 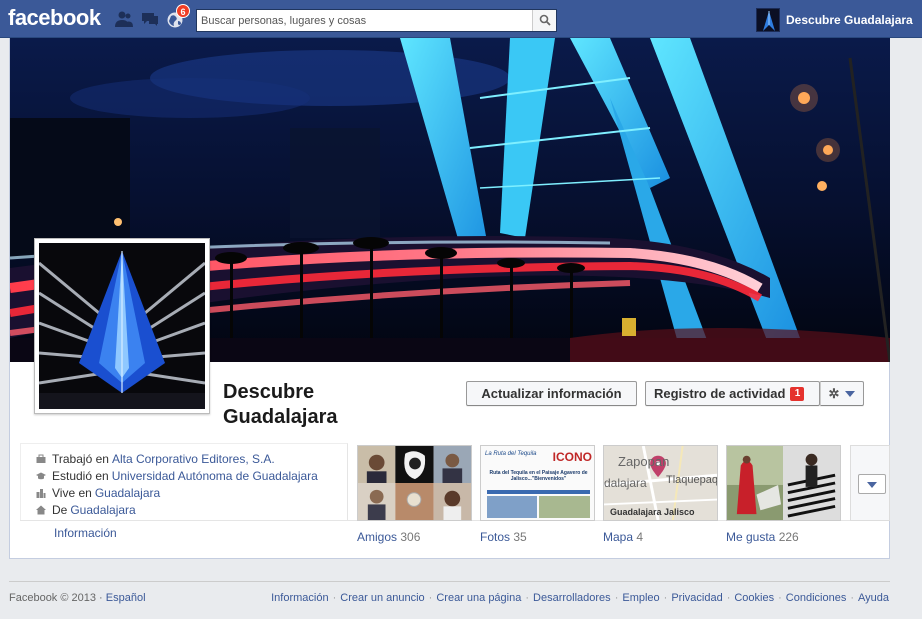 I want to click on photos-tile-banner: ICONO, so click(x=572, y=457).